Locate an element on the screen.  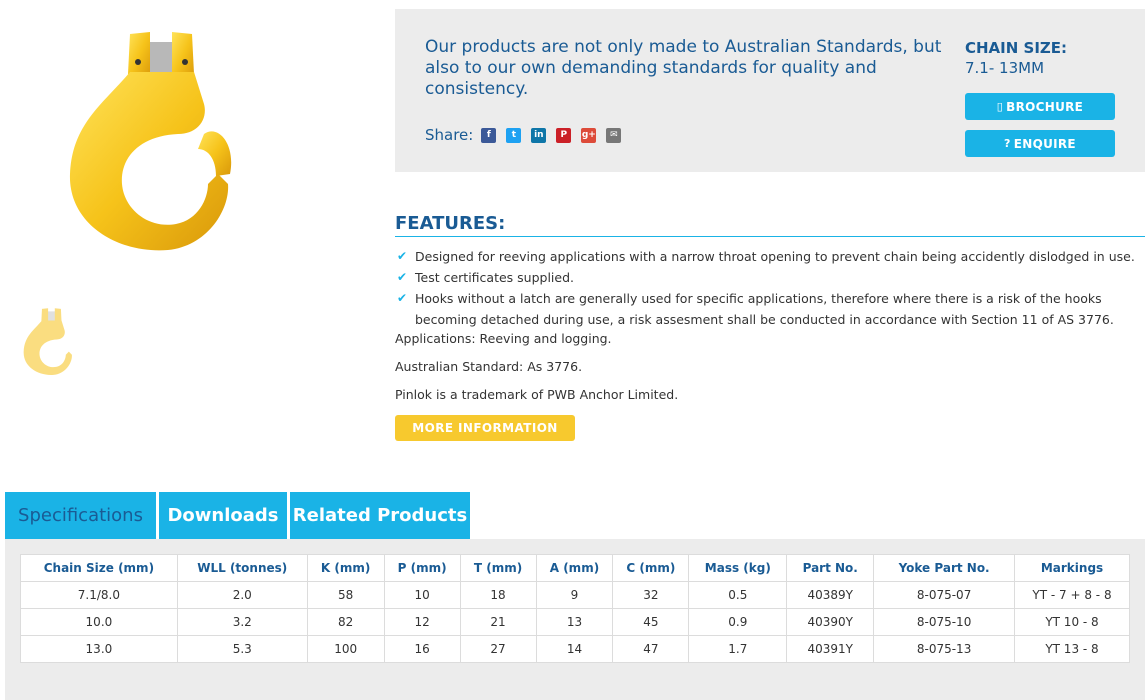
table-cell: 0.9 is located at coordinates (738, 622).